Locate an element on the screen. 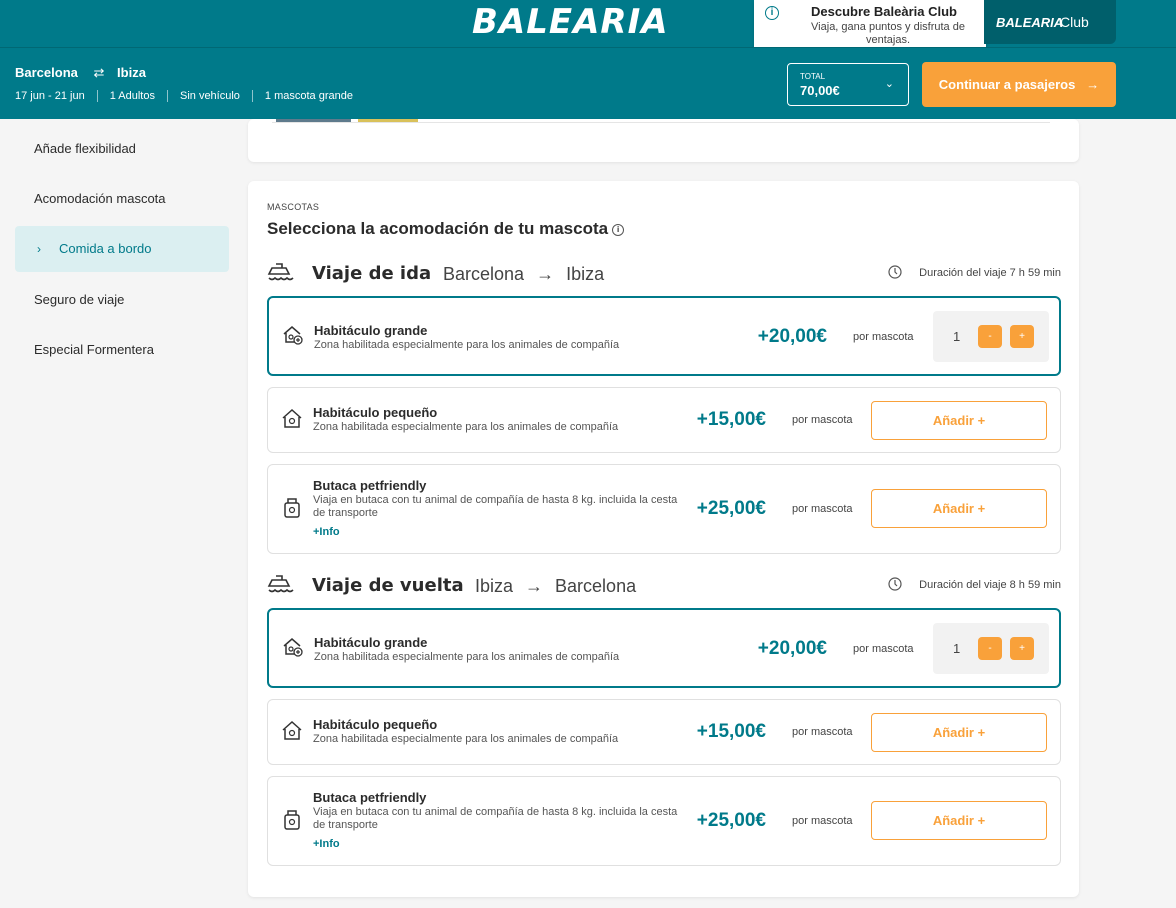 The width and height of the screenshot is (1176, 908). sidebar-item-label: Seguro de viaje is located at coordinates (79, 299).